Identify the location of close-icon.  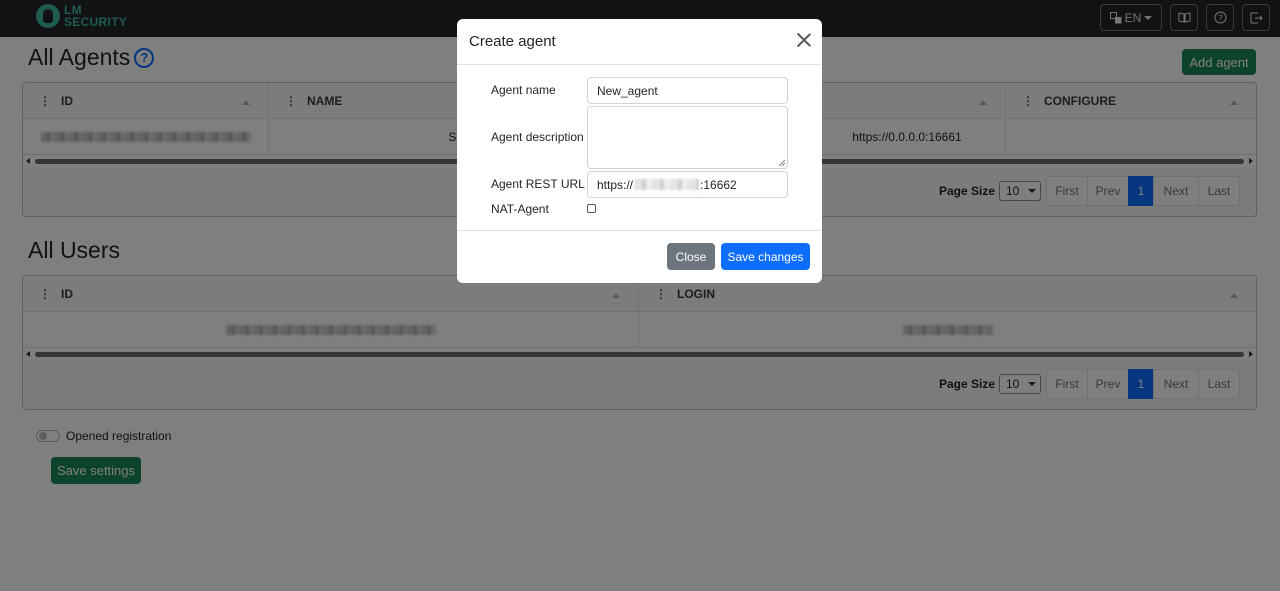
(804, 40).